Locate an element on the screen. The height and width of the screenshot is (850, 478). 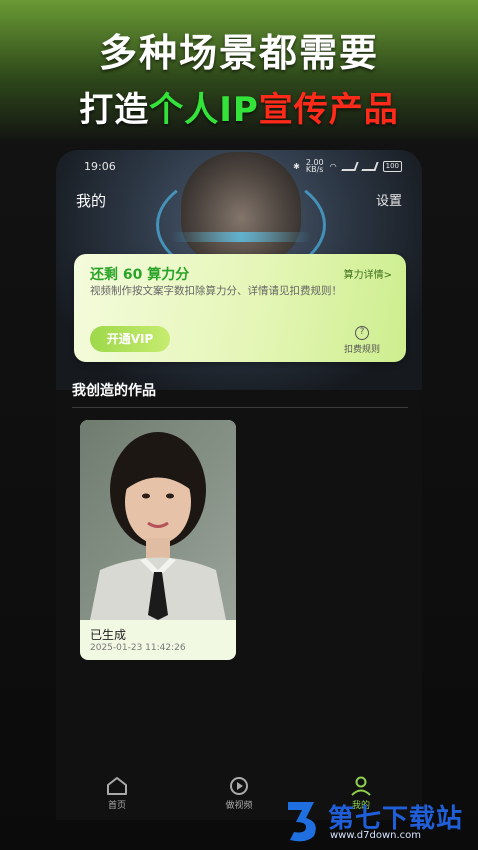
status-icons: ✱ 2.00 KB/s ◠ 100 is located at coordinates (347, 166).